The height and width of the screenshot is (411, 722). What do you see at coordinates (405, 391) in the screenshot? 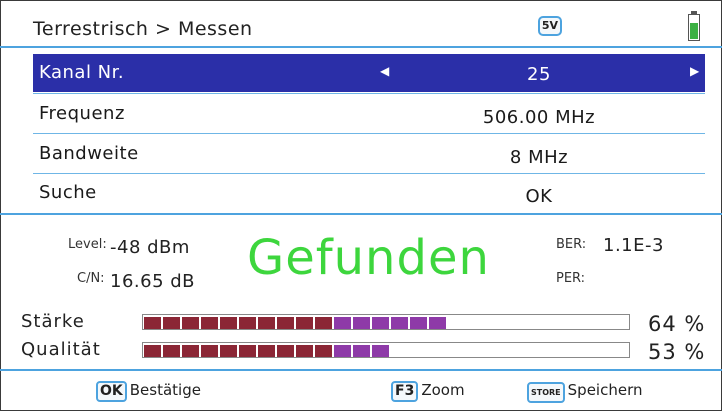
I see `f3-key-icon: F3` at bounding box center [405, 391].